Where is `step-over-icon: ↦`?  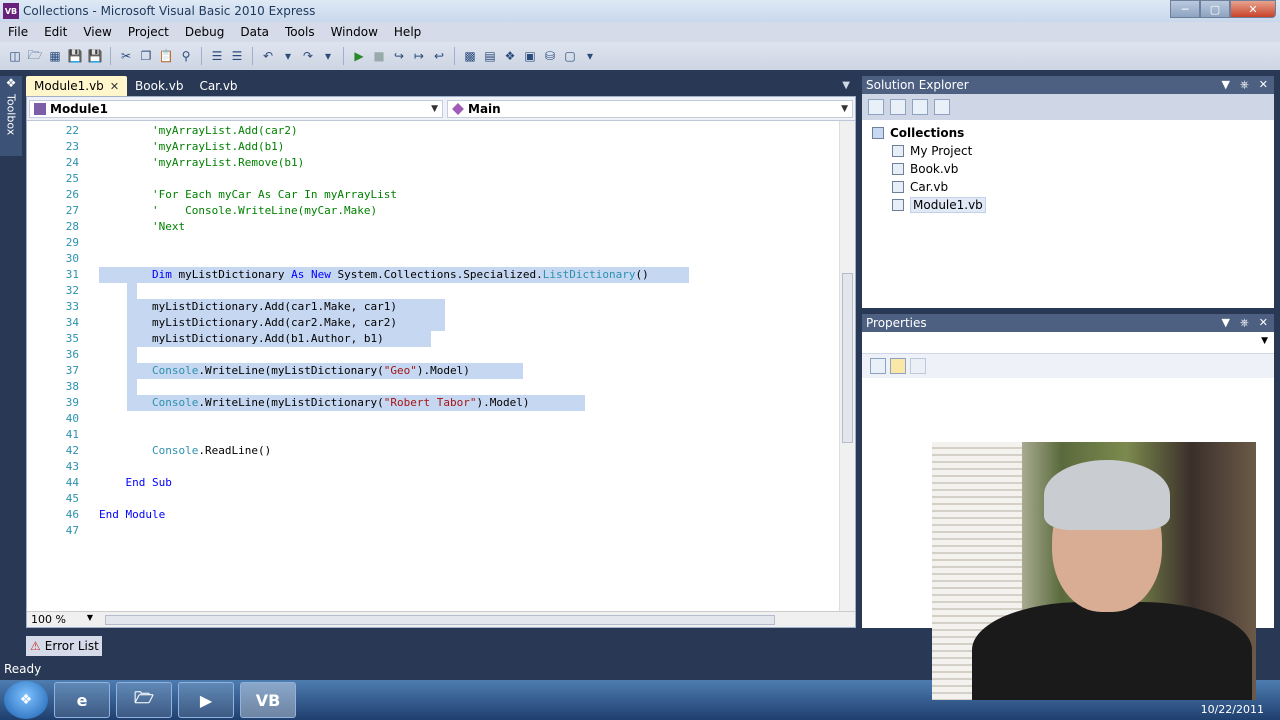
step-over-icon: ↦ is located at coordinates (419, 56).